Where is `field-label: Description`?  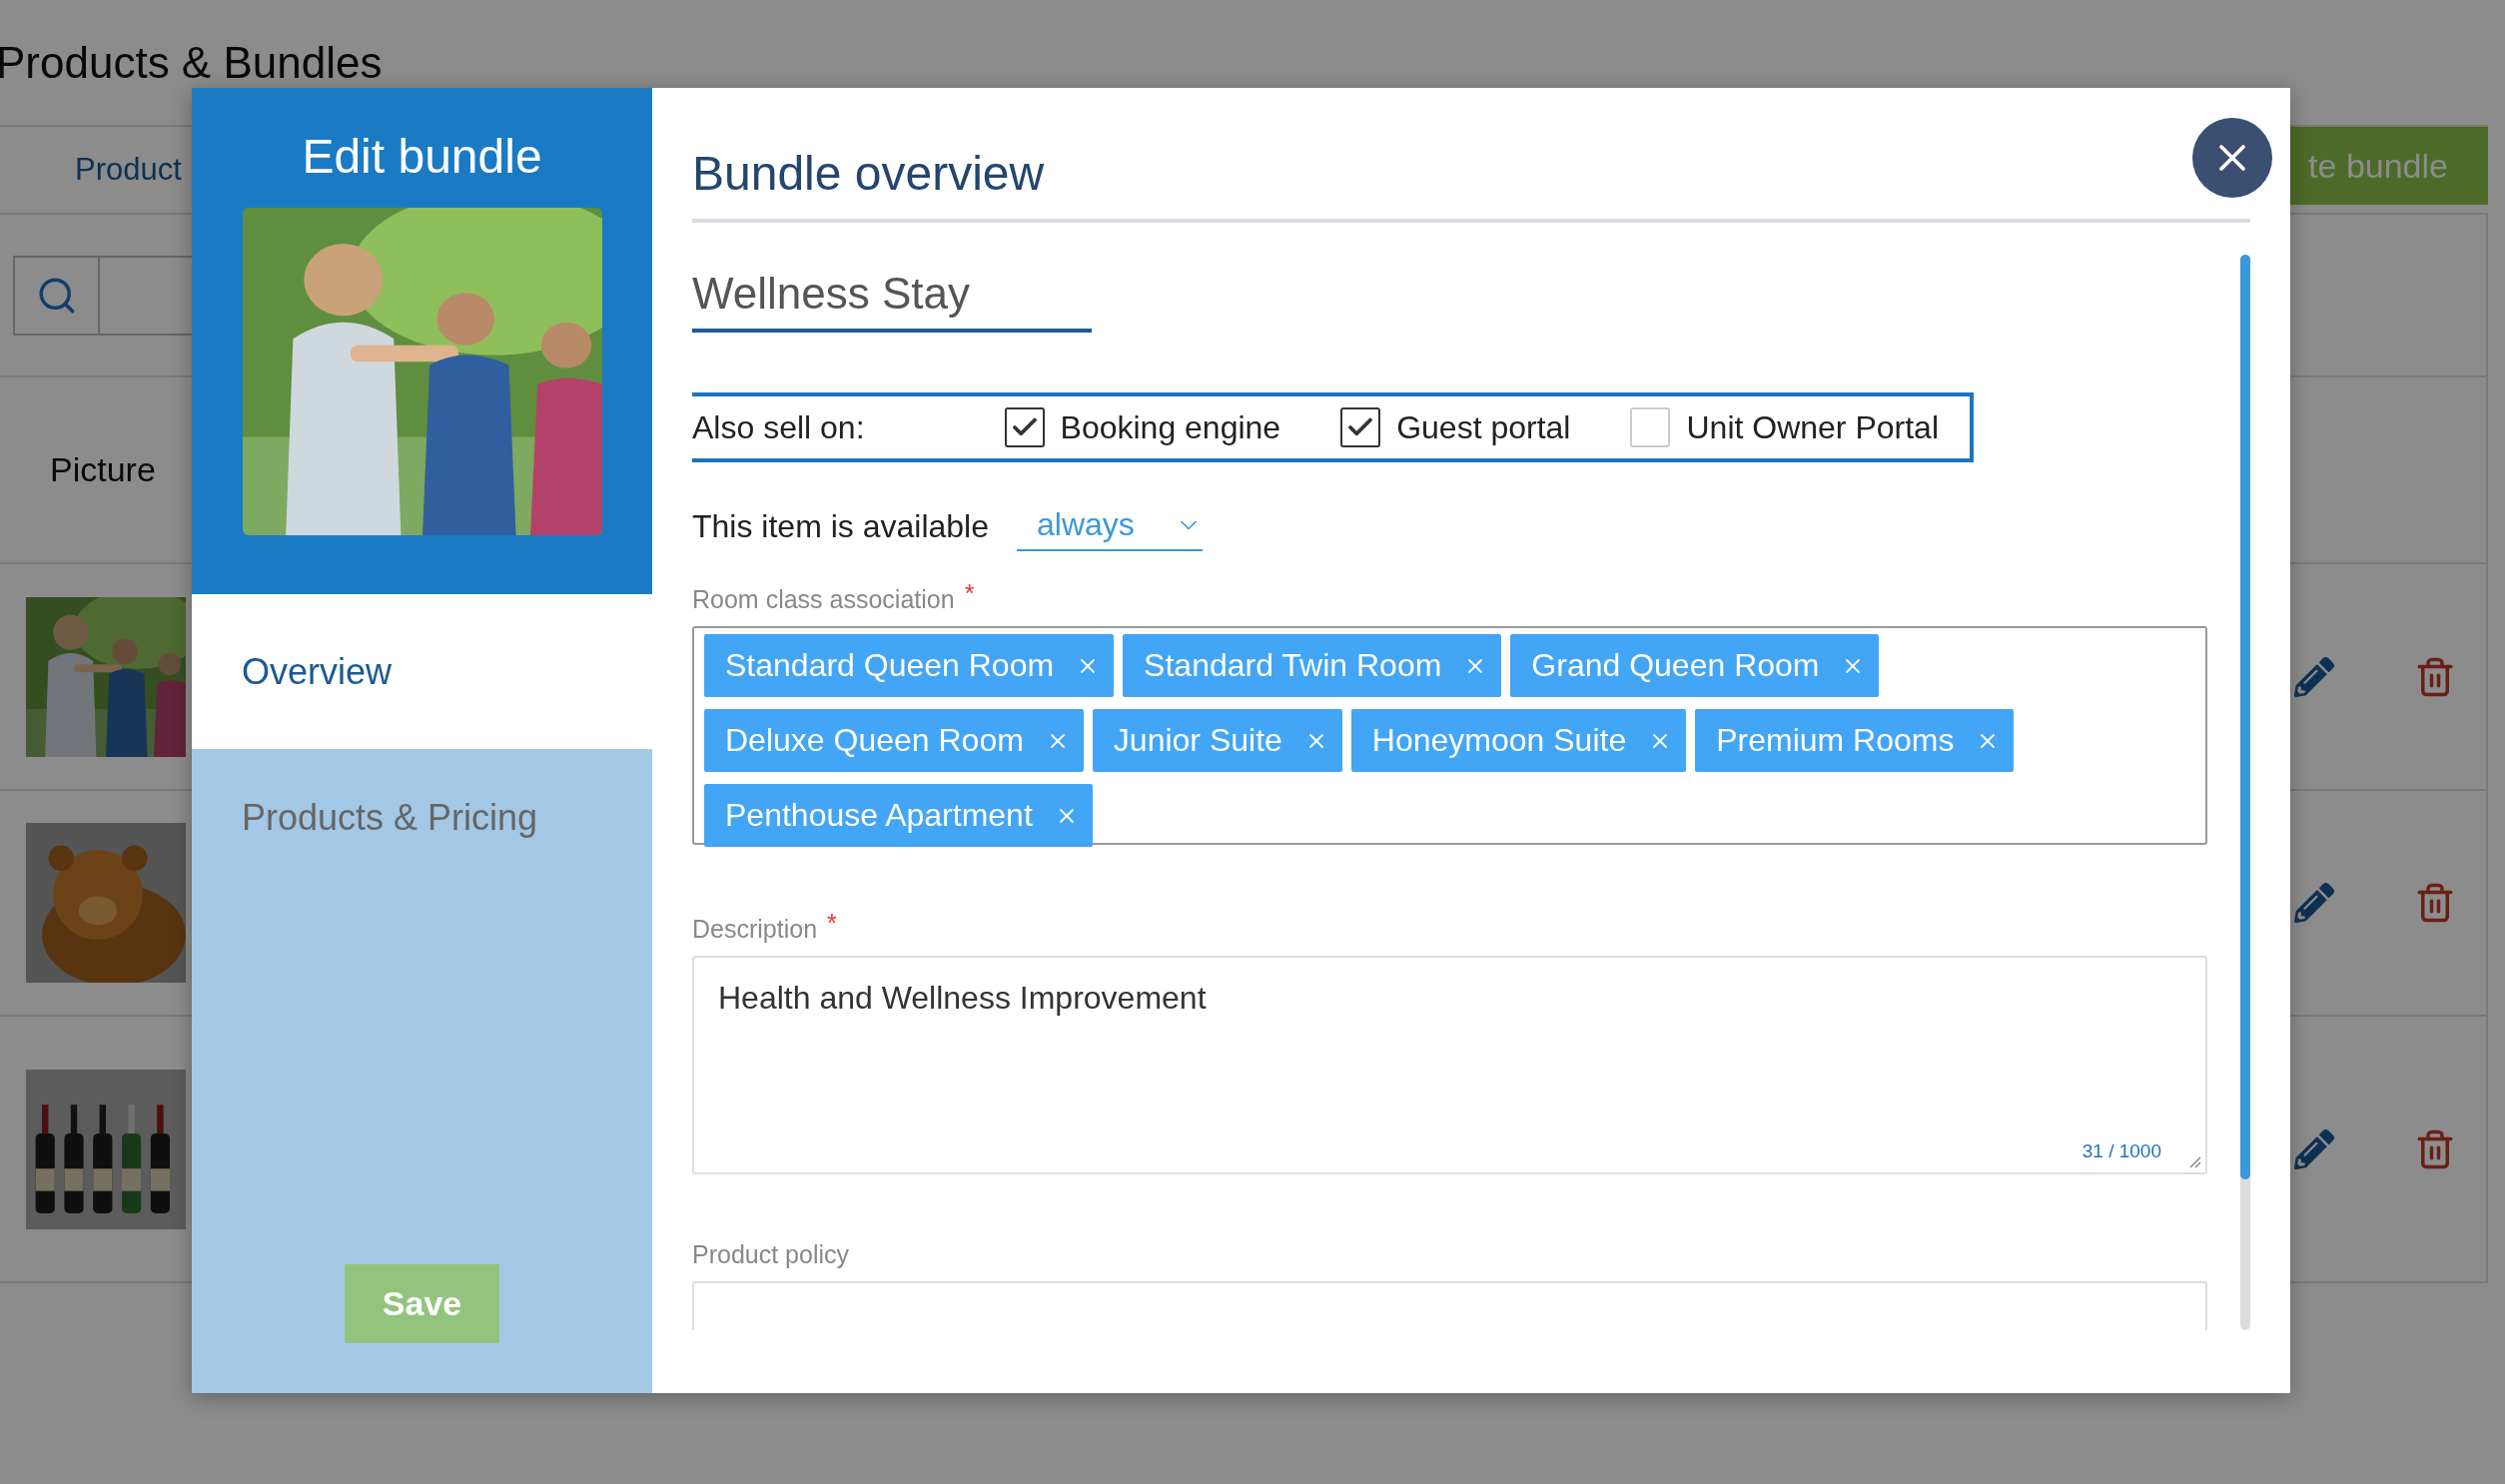 field-label: Description is located at coordinates (755, 929).